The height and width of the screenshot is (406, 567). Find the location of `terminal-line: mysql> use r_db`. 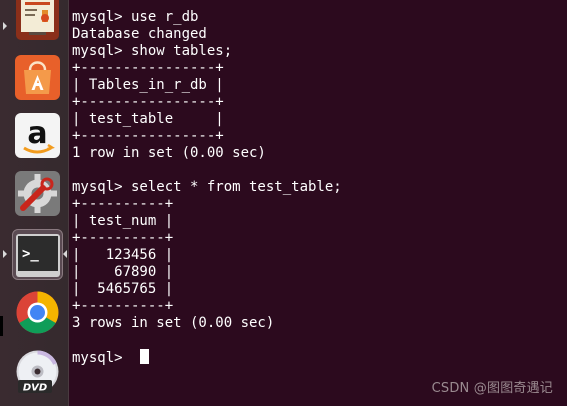

terminal-line: mysql> use r_db is located at coordinates (135, 17).